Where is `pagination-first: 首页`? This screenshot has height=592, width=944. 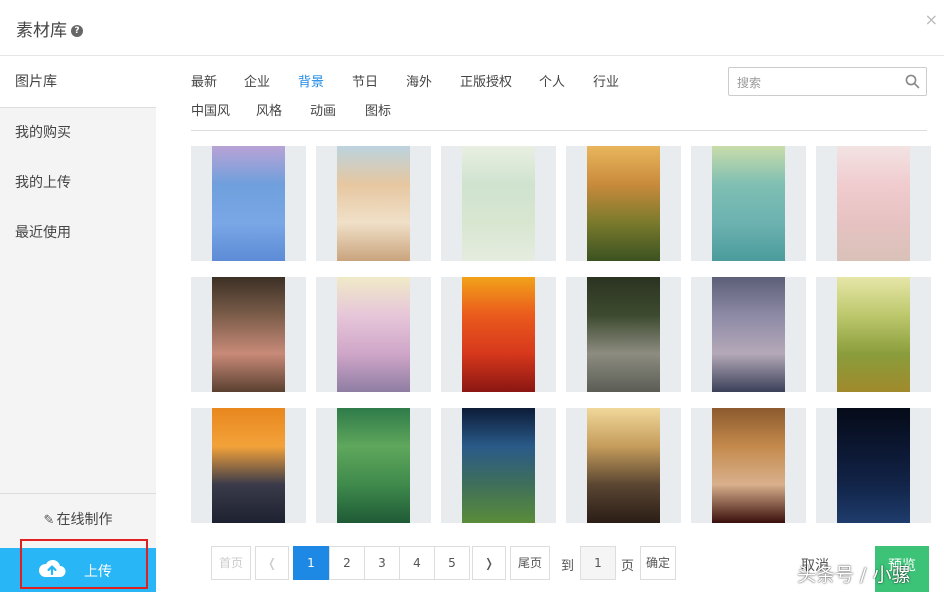
pagination-first: 首页 is located at coordinates (231, 563).